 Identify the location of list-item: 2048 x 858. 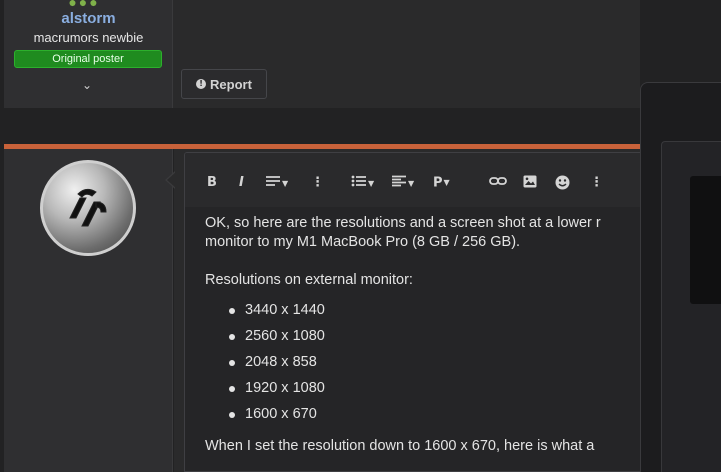
(422, 366).